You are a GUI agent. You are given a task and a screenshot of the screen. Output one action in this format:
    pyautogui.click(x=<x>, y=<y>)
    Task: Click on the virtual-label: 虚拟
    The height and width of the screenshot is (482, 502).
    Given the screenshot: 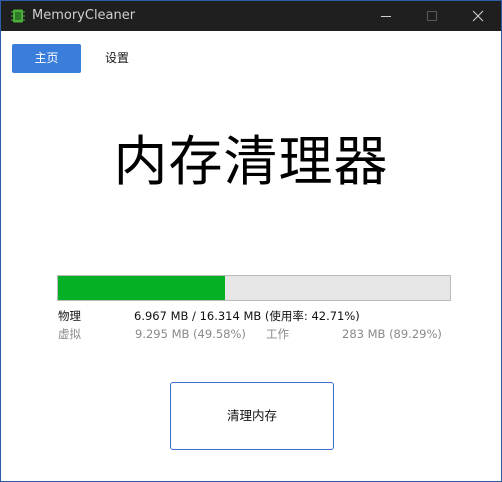 What is the action you would take?
    pyautogui.click(x=69, y=334)
    